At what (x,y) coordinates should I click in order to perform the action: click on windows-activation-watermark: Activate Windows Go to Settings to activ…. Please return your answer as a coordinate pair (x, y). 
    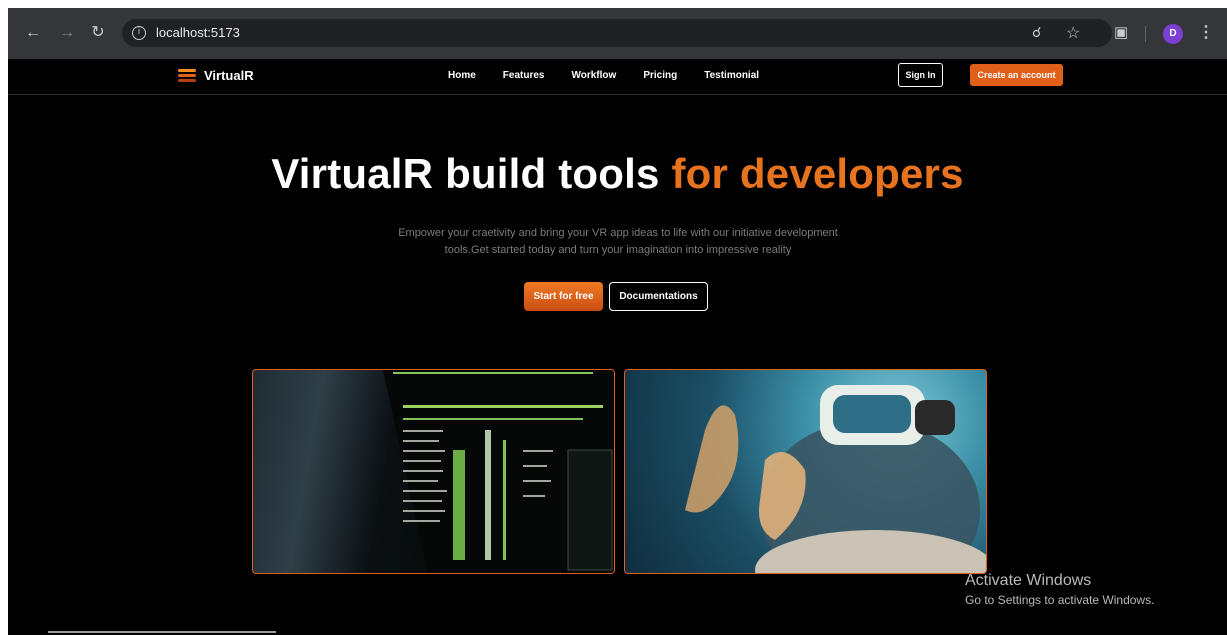
    Looking at the image, I should click on (1059, 589).